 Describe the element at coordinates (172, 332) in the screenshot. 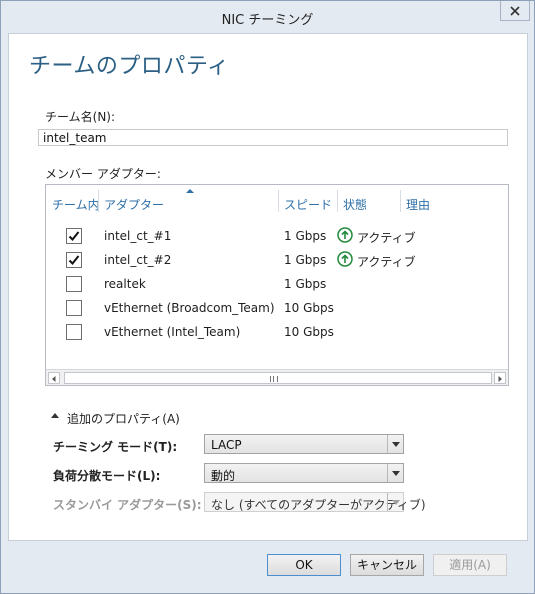

I see `adapter-name: vEthernet (Intel_Team)` at that location.